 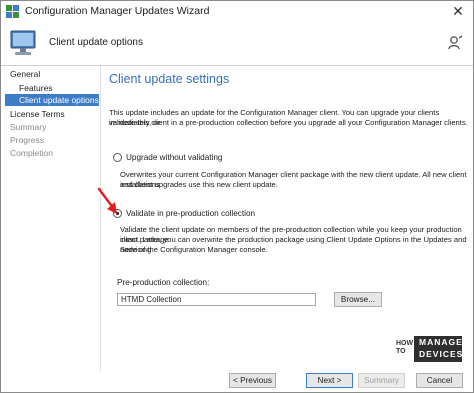 I want to click on watermark-box: MANAGE DEVICES, so click(x=438, y=349).